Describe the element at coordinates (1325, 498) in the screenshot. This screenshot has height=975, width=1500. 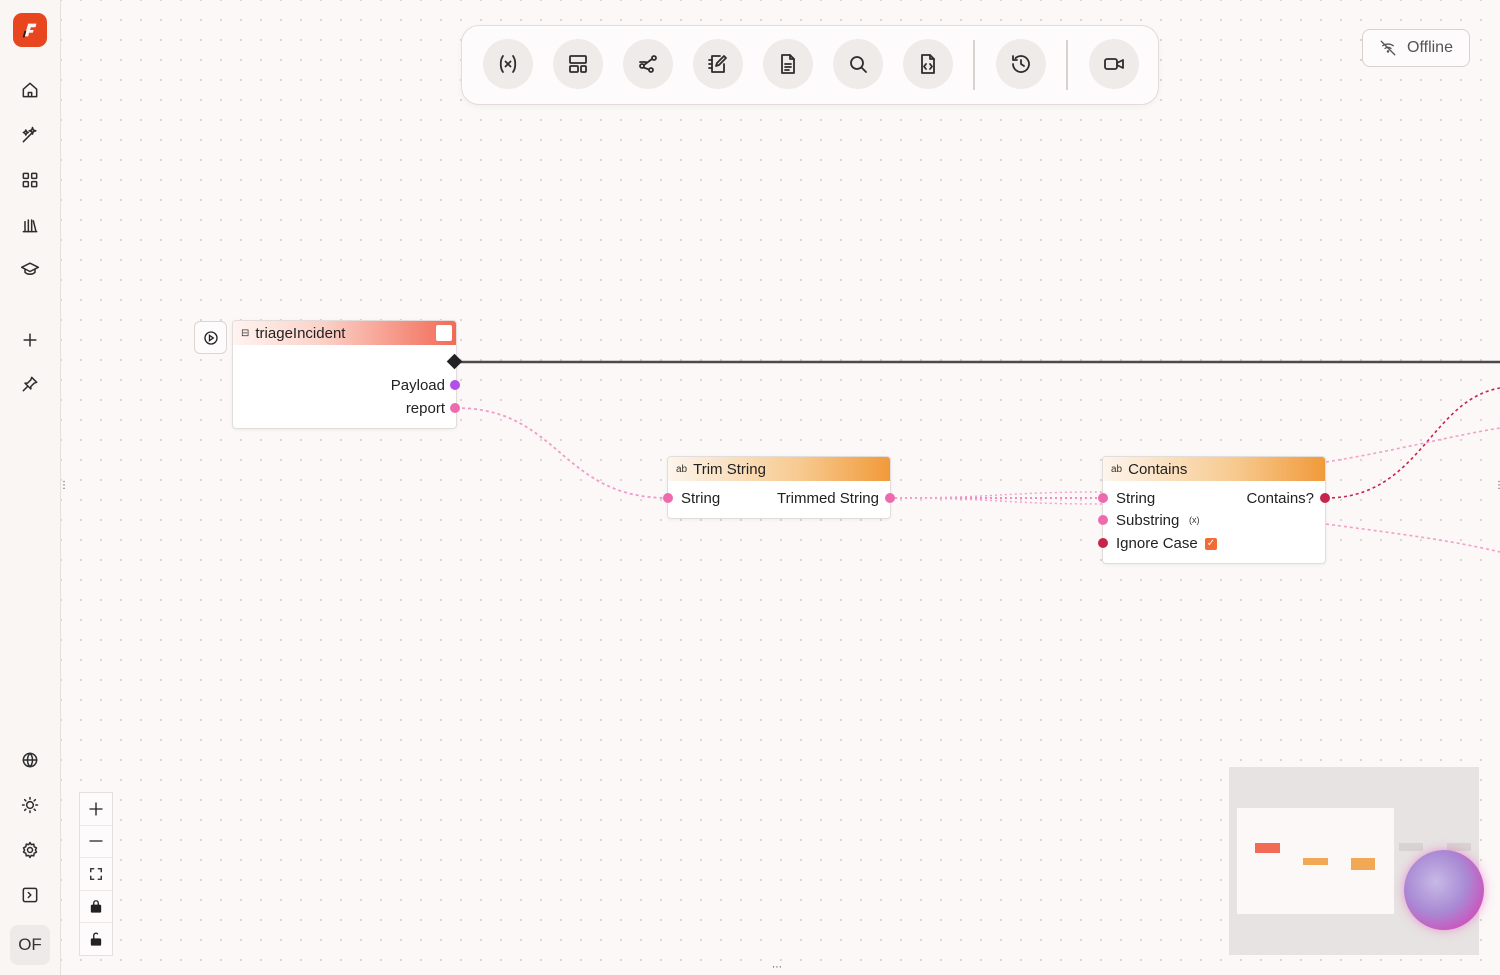
I see `port-contains-output` at that location.